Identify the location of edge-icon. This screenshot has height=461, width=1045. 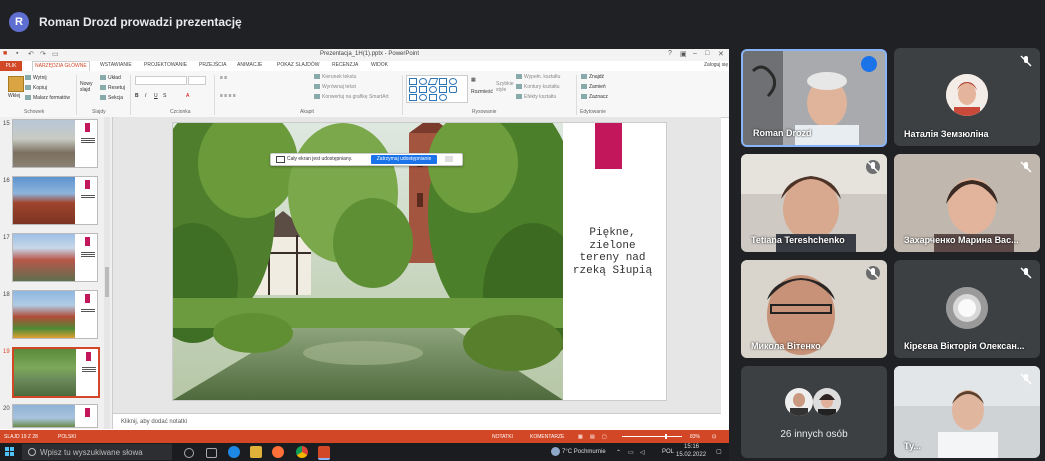
(234, 452).